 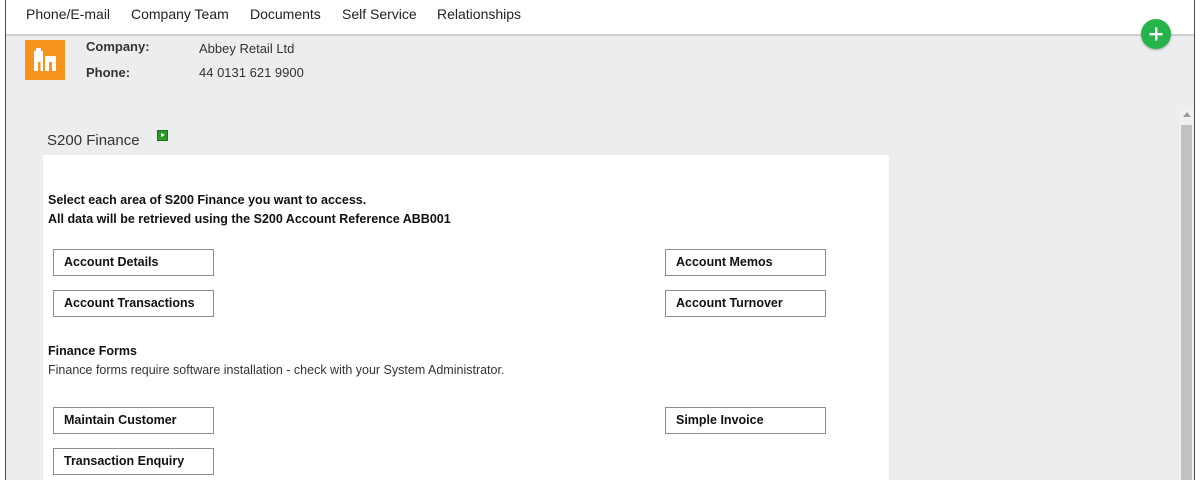 I want to click on phone-number: 44 0131 621 9900, so click(x=251, y=72).